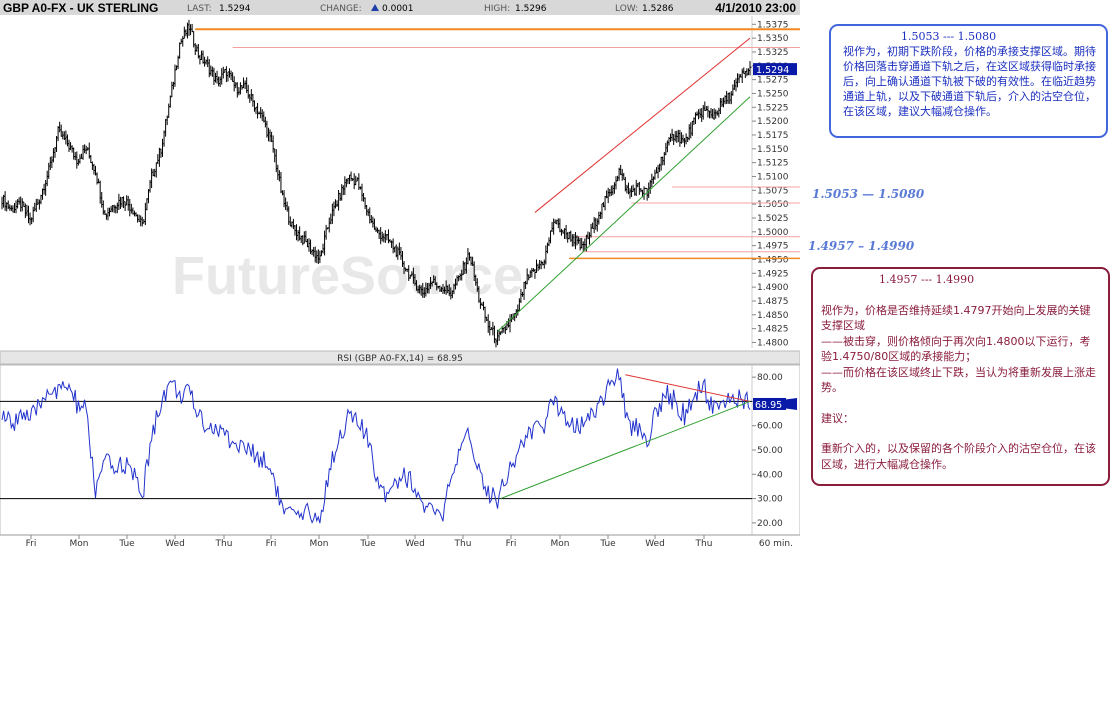 This screenshot has height=716, width=1113. I want to click on watermark: FutureSource, so click(347, 276).